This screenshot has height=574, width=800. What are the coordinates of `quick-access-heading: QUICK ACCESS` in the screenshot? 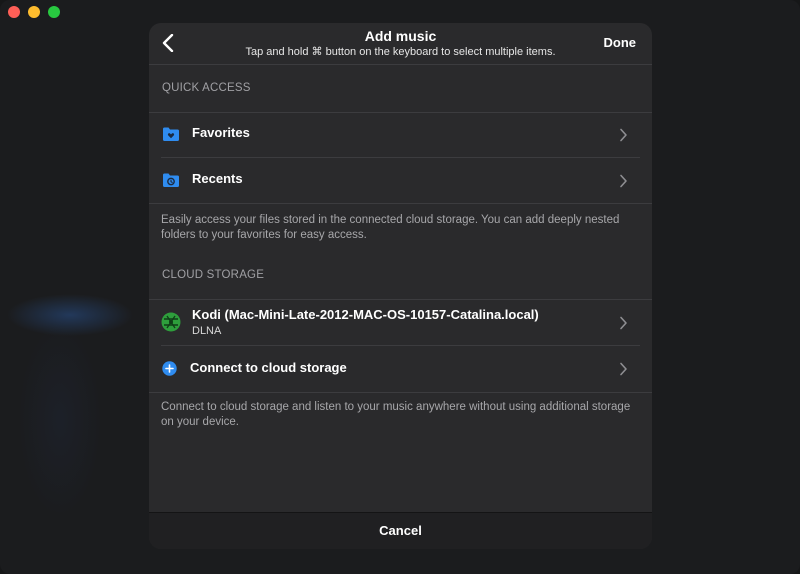 It's located at (206, 88).